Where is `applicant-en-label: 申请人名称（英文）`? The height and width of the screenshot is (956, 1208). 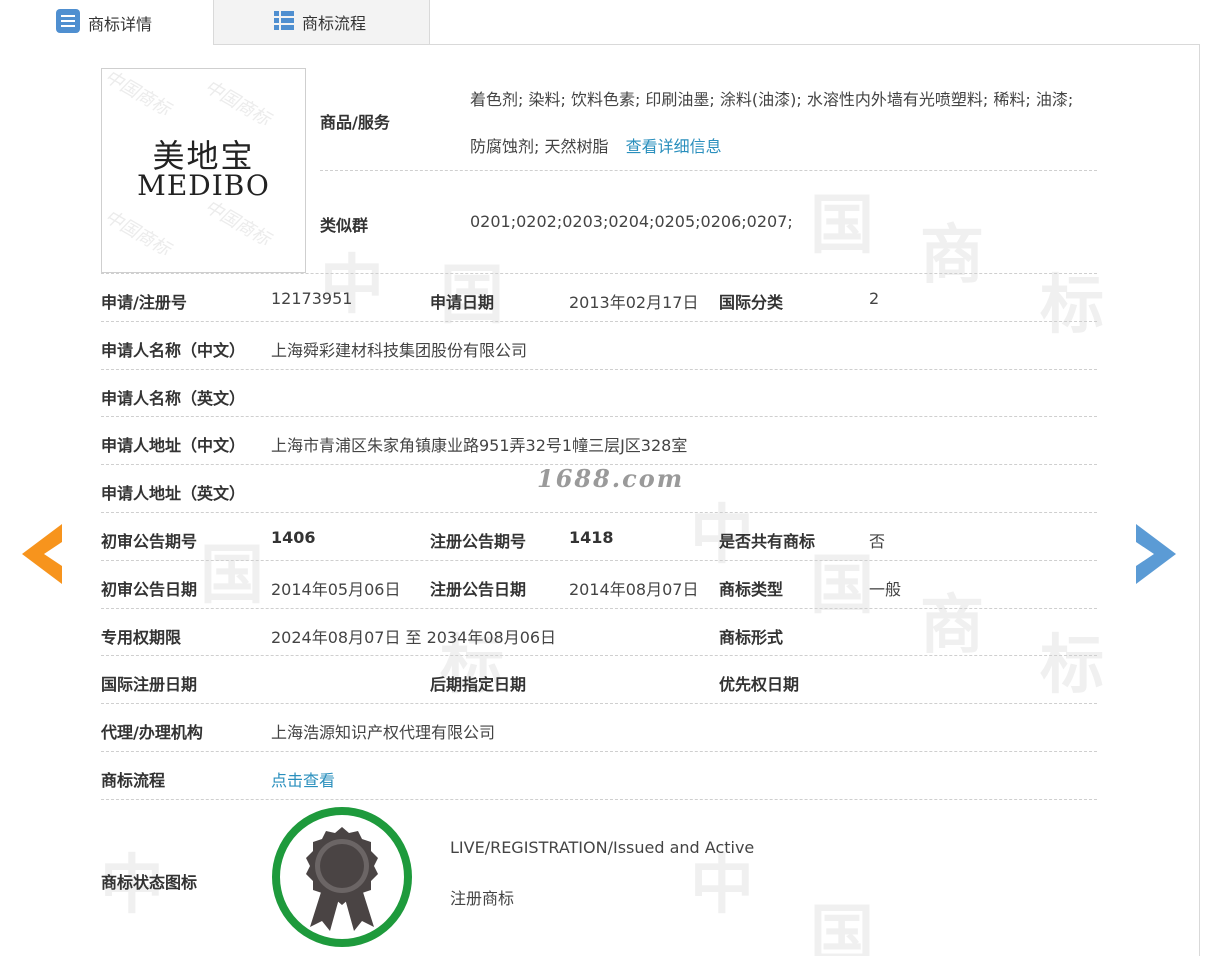
applicant-en-label: 申请人名称（英文） is located at coordinates (173, 398).